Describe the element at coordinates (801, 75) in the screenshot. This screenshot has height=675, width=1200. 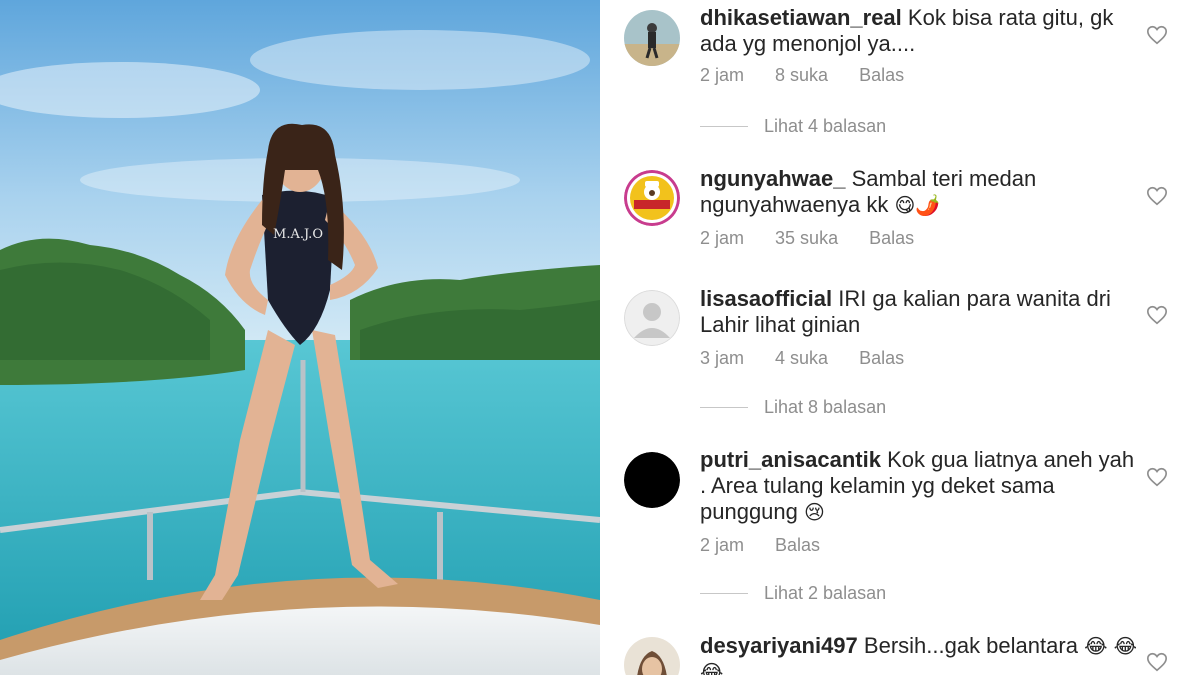
I see `comment-likes: 8 suka` at that location.